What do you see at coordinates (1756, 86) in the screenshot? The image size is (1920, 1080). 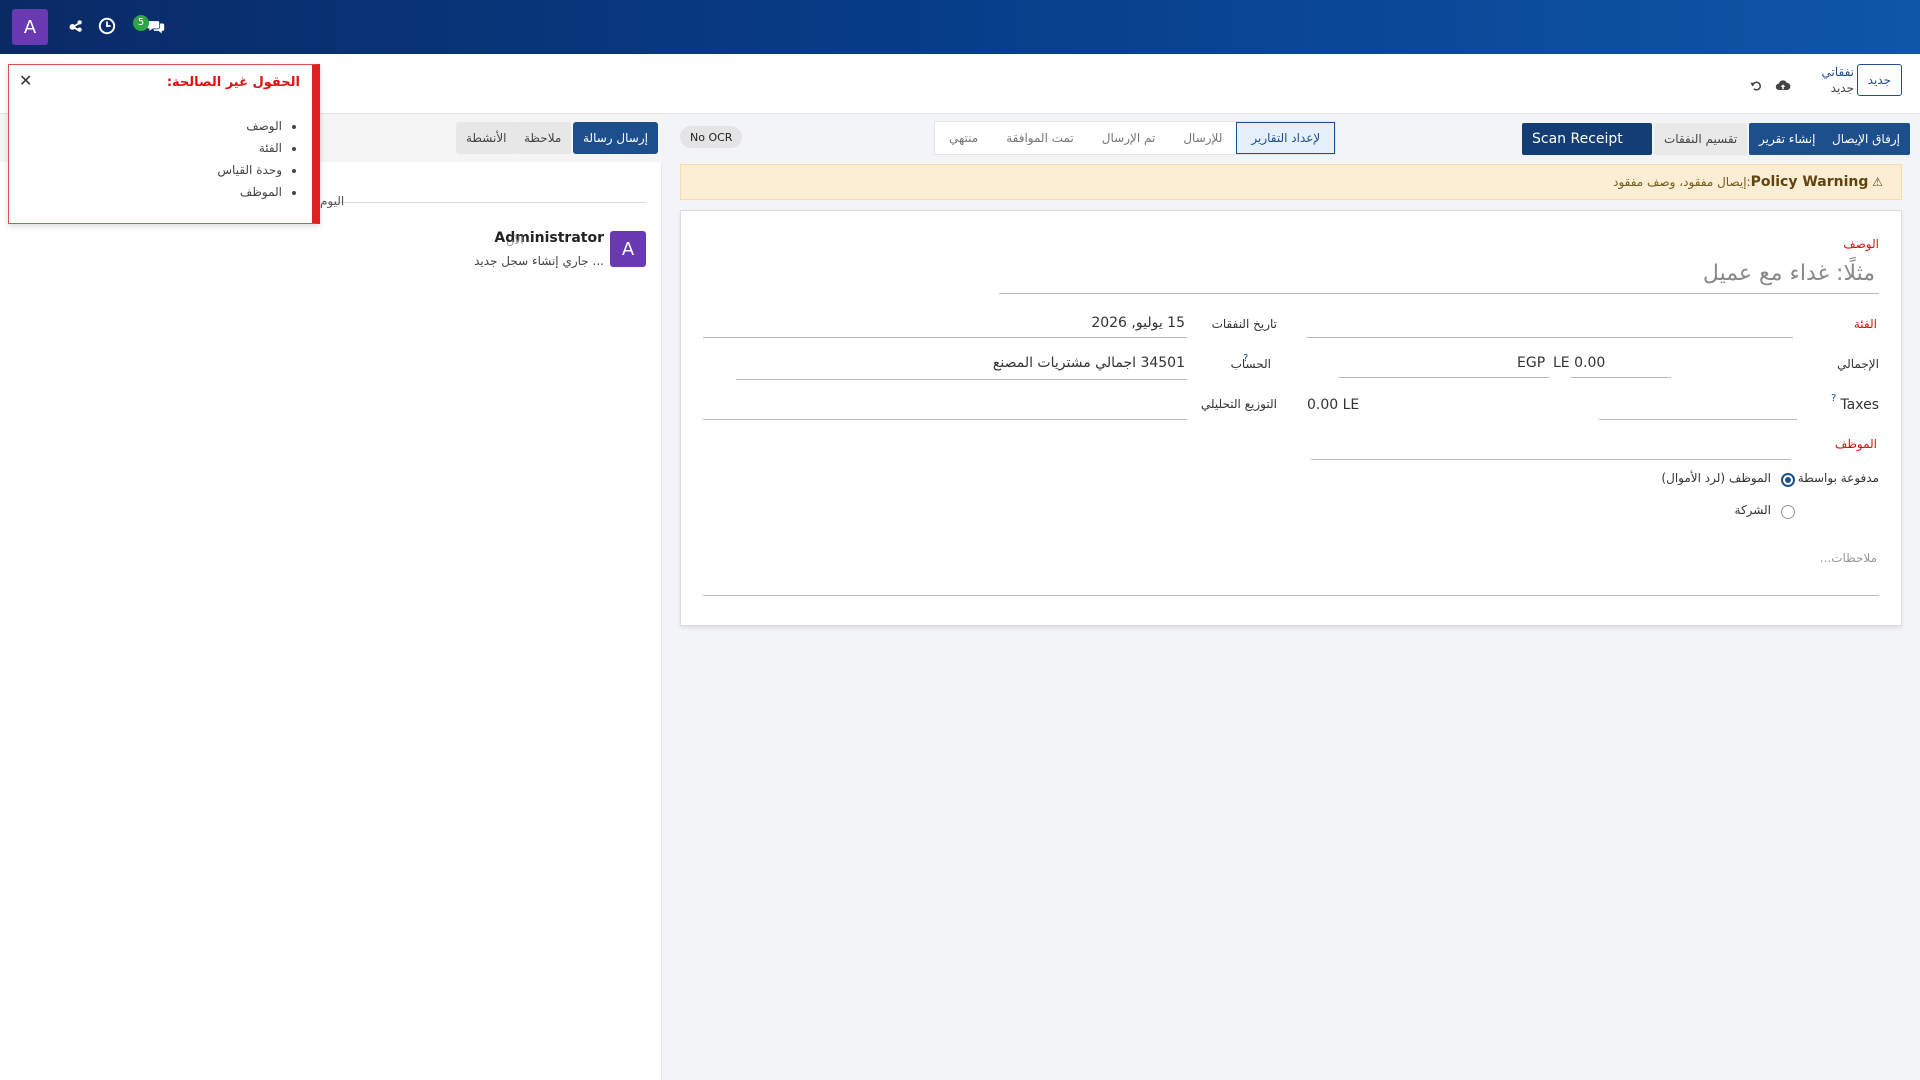 I see `discard-icon` at bounding box center [1756, 86].